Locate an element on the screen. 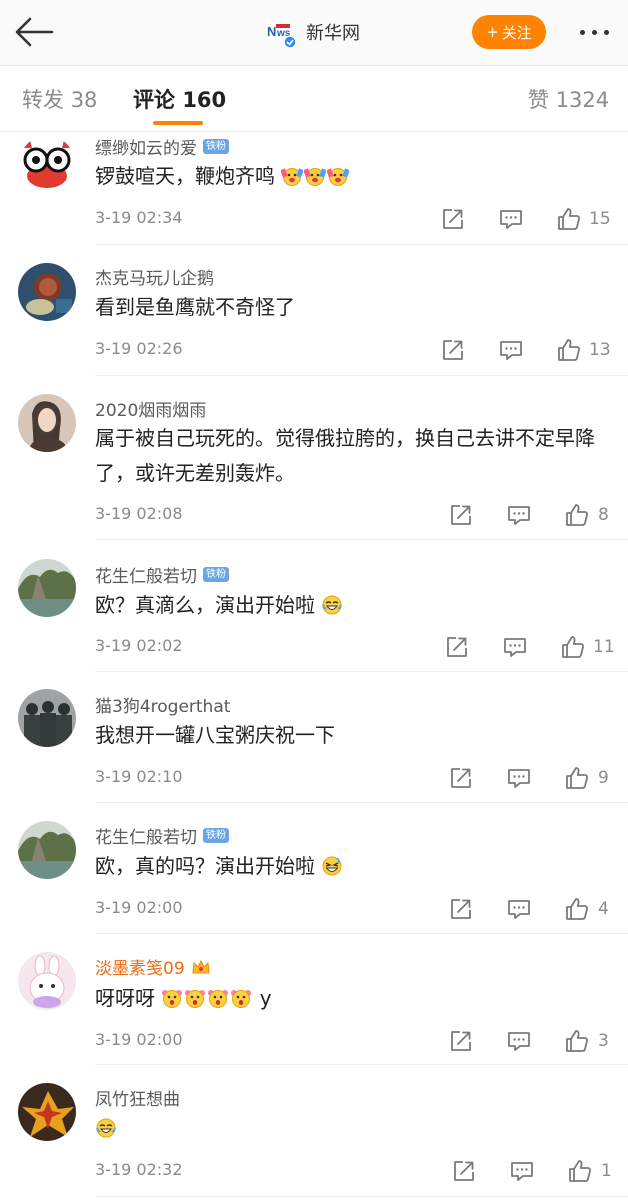 This screenshot has width=628, height=1200. tab-count: 38 is located at coordinates (84, 100).